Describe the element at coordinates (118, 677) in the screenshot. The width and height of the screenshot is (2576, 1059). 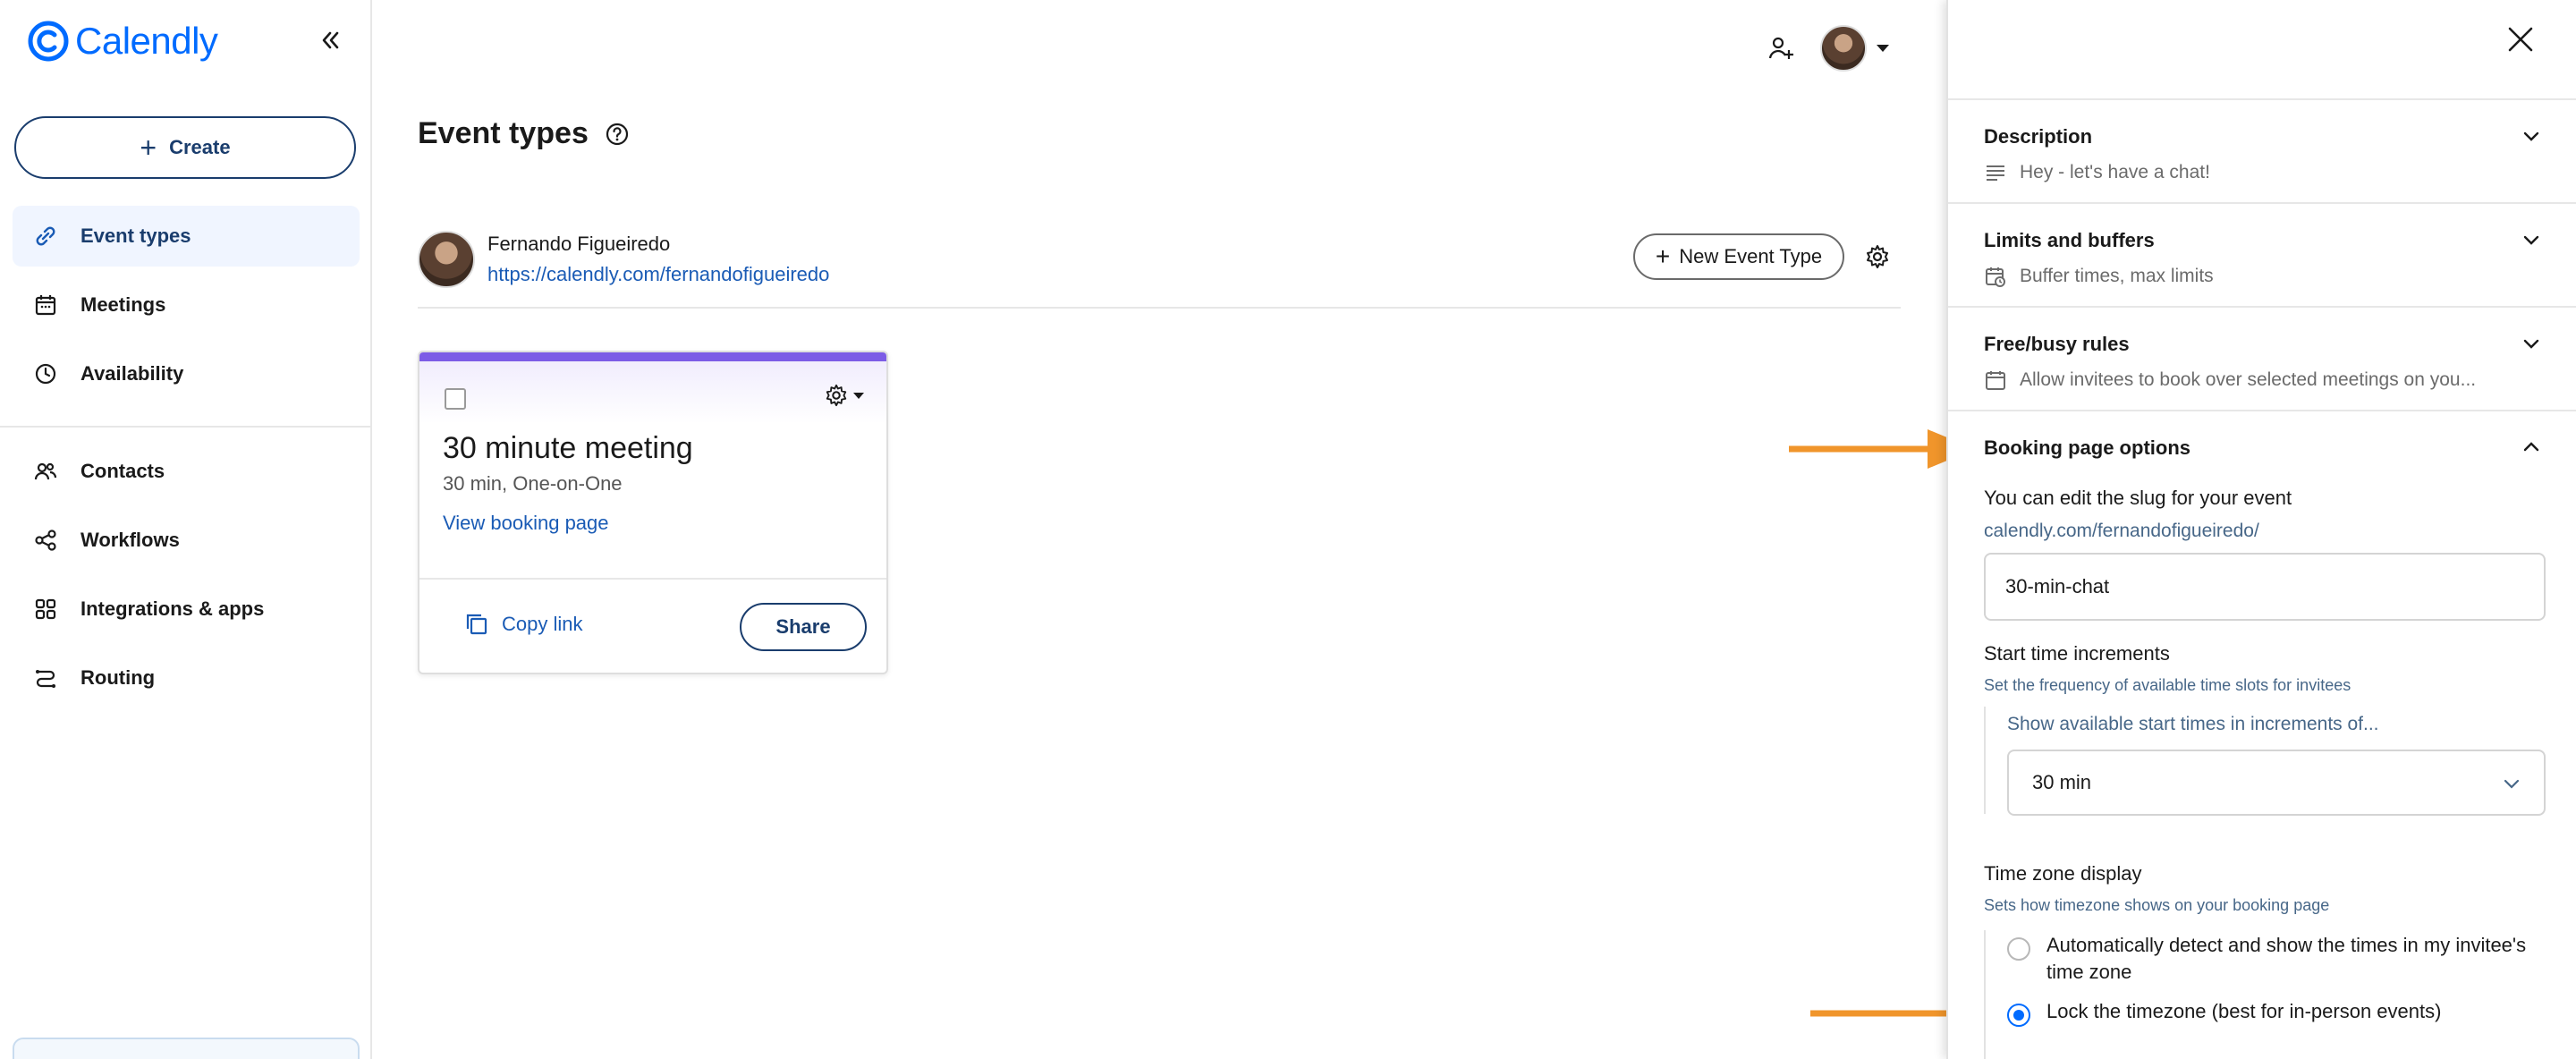
I see `sidebar-item-label: Routing` at that location.